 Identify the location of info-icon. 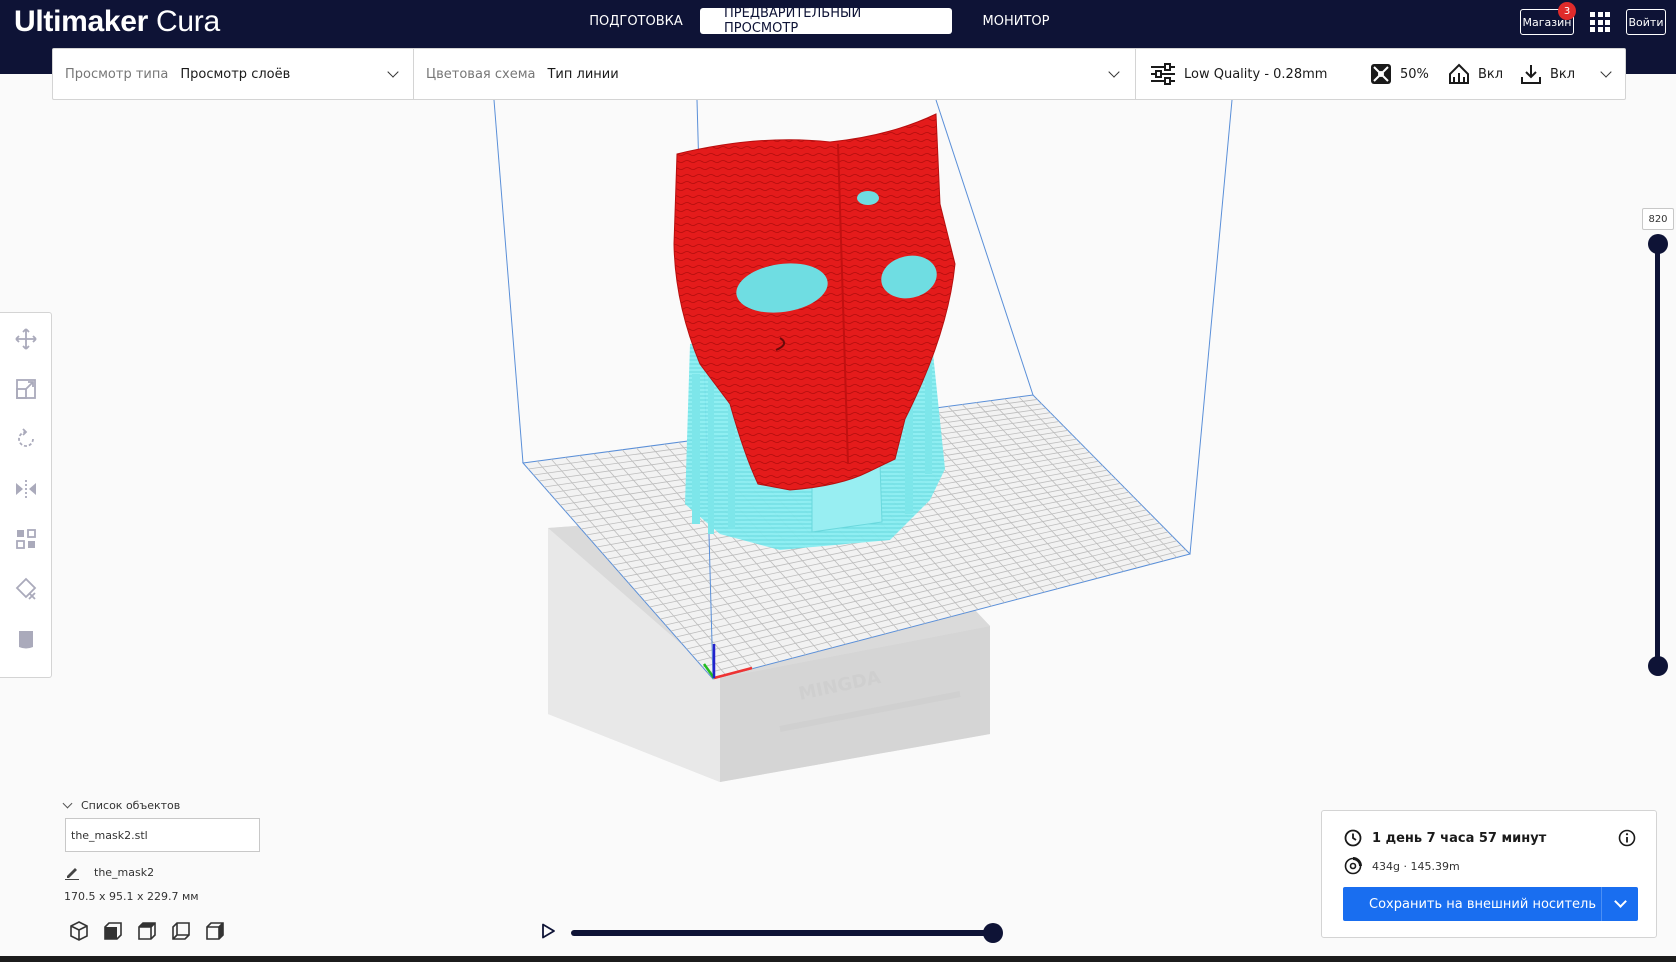
(1627, 838).